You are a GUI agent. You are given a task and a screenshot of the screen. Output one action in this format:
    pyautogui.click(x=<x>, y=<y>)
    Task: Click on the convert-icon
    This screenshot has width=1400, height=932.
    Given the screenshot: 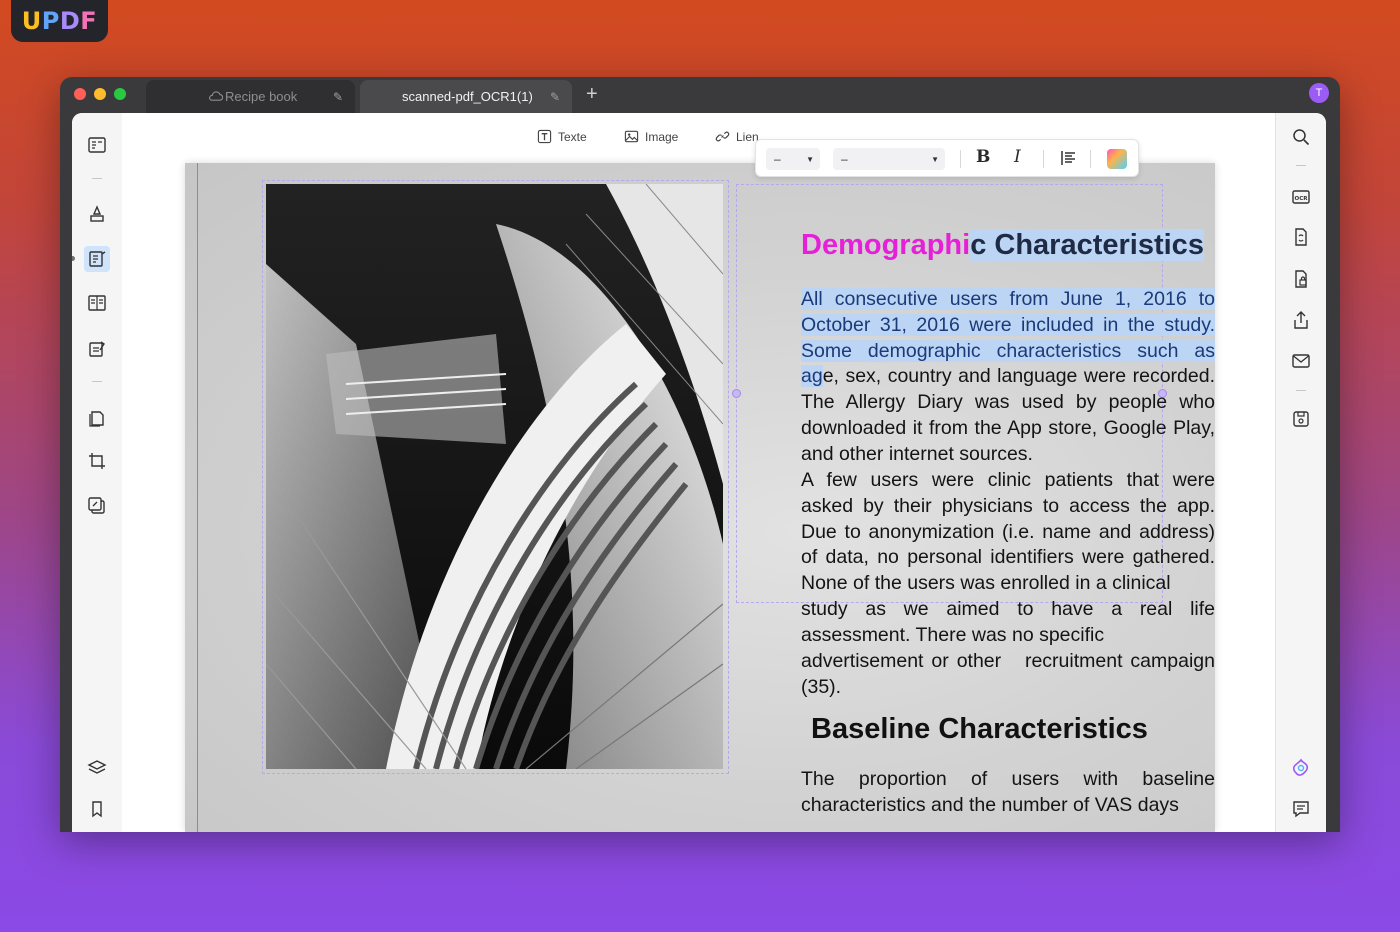 What is the action you would take?
    pyautogui.click(x=1301, y=237)
    